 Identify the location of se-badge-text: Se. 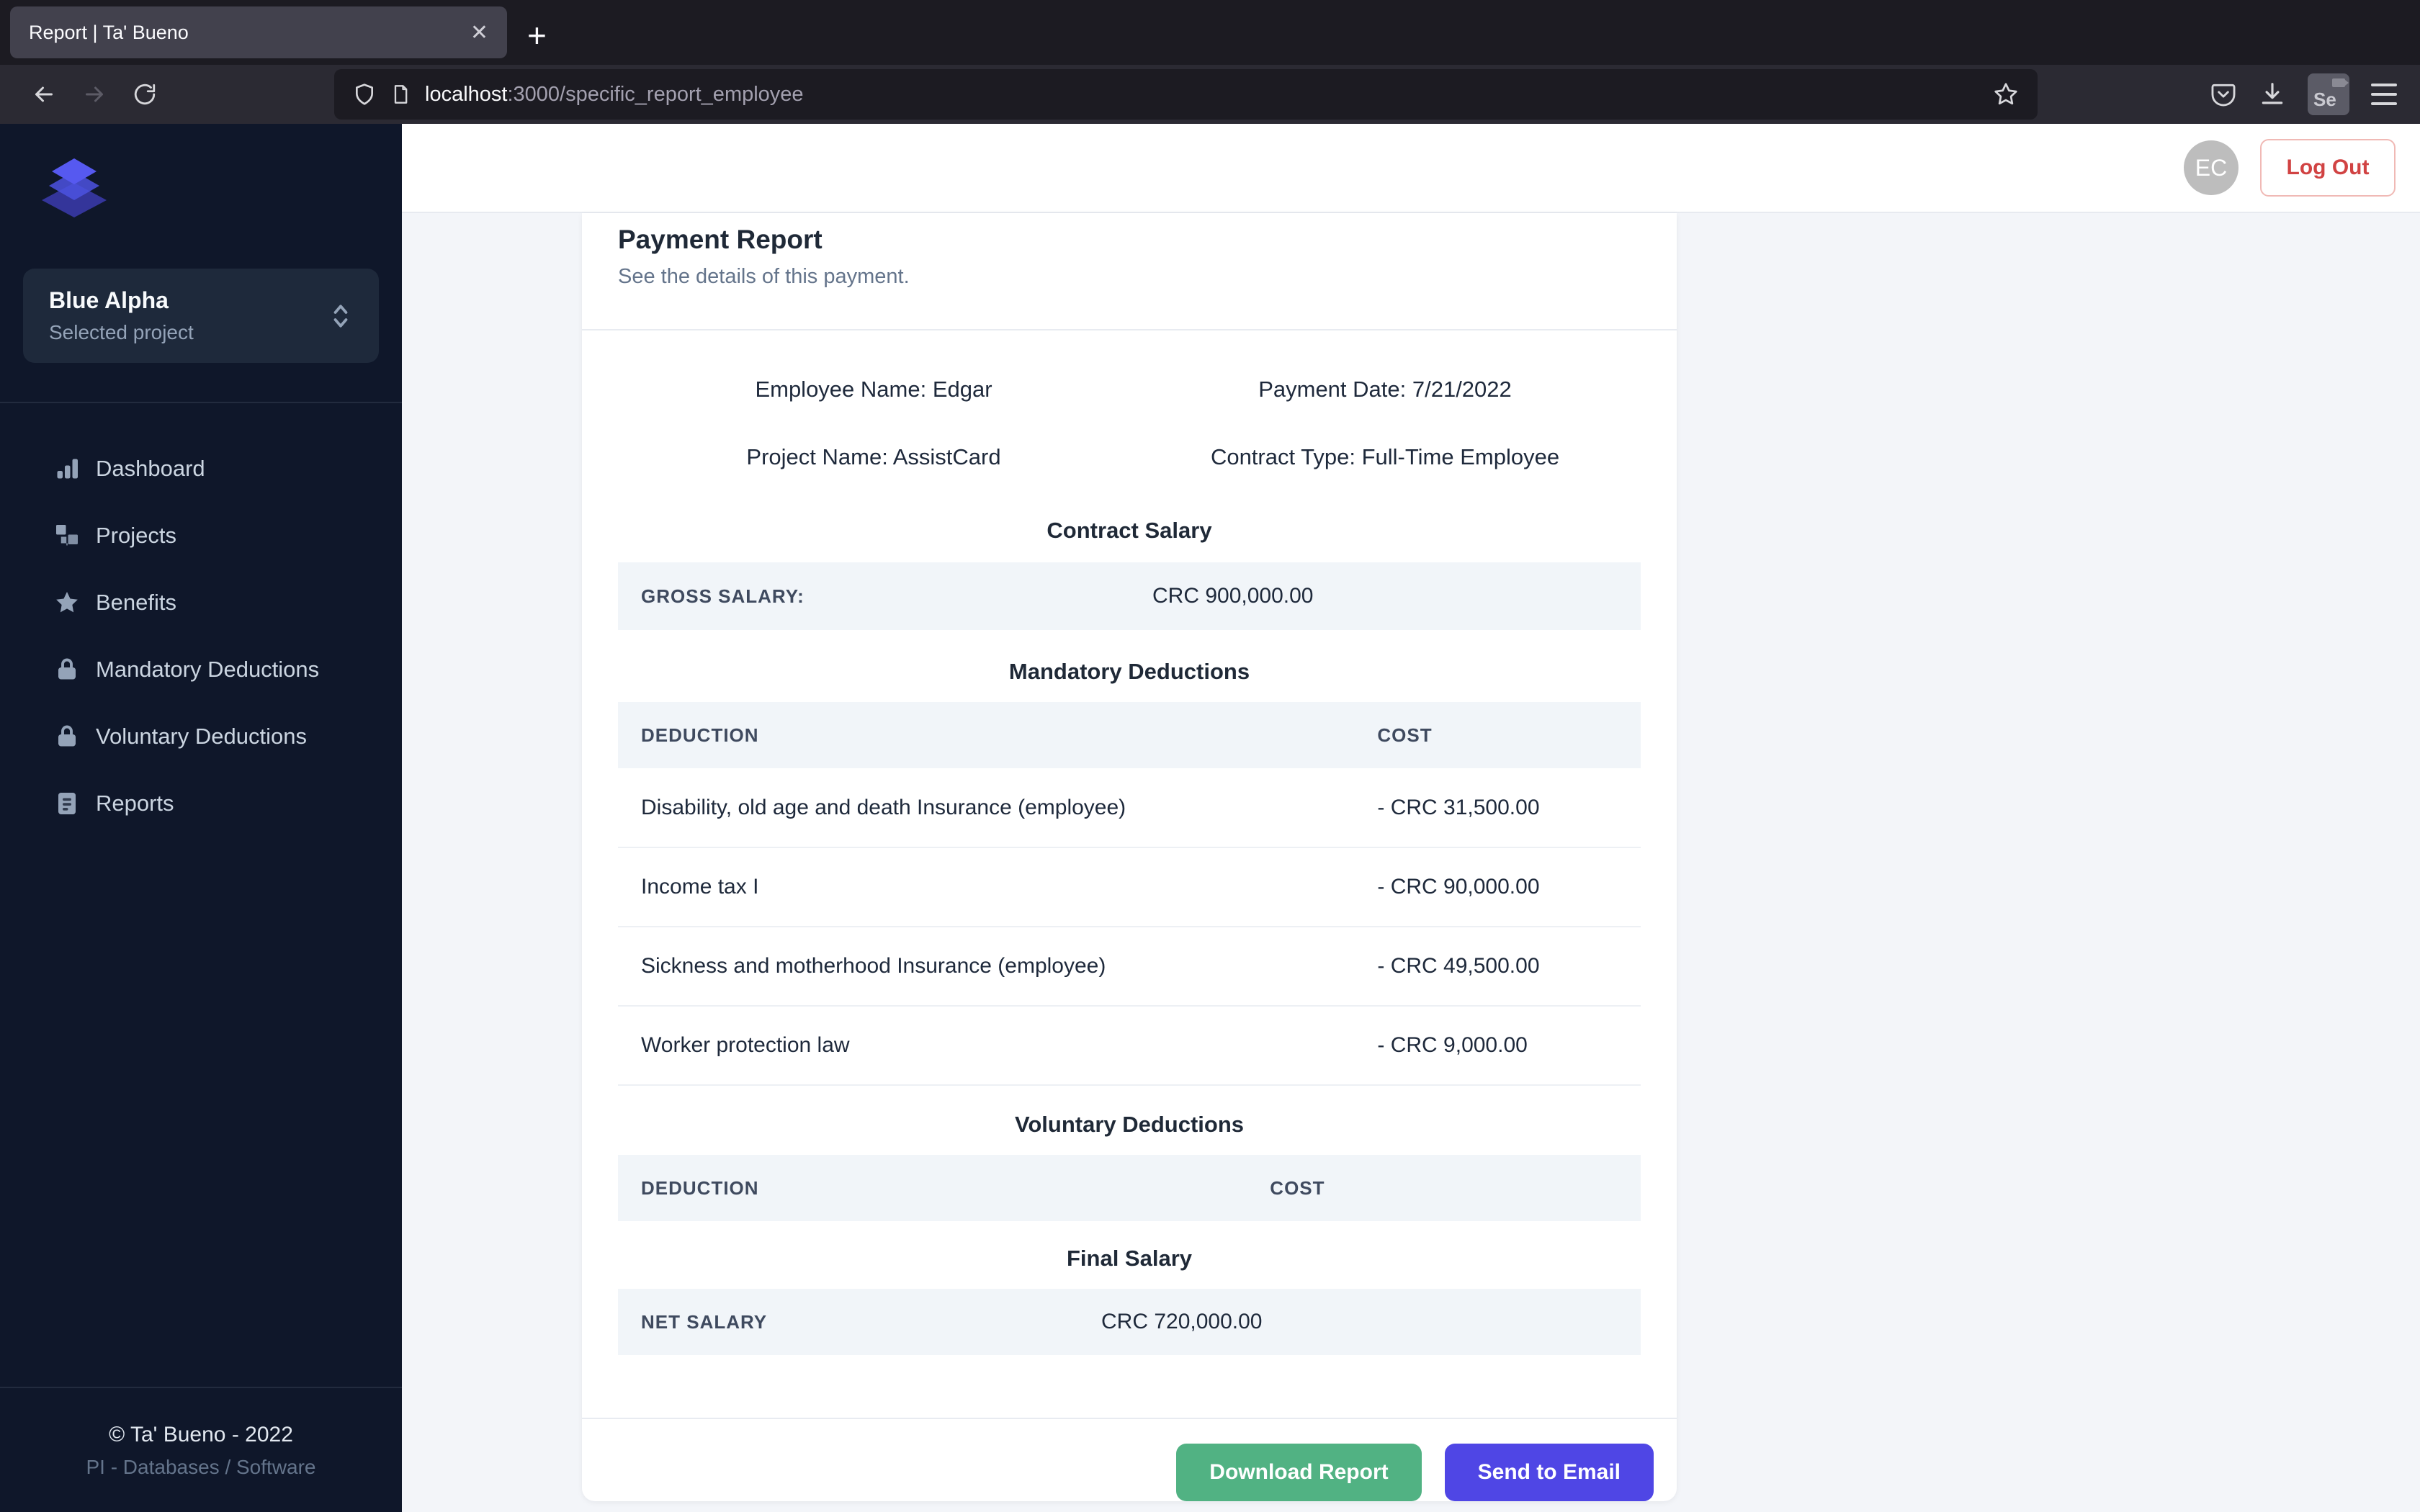
(2324, 99).